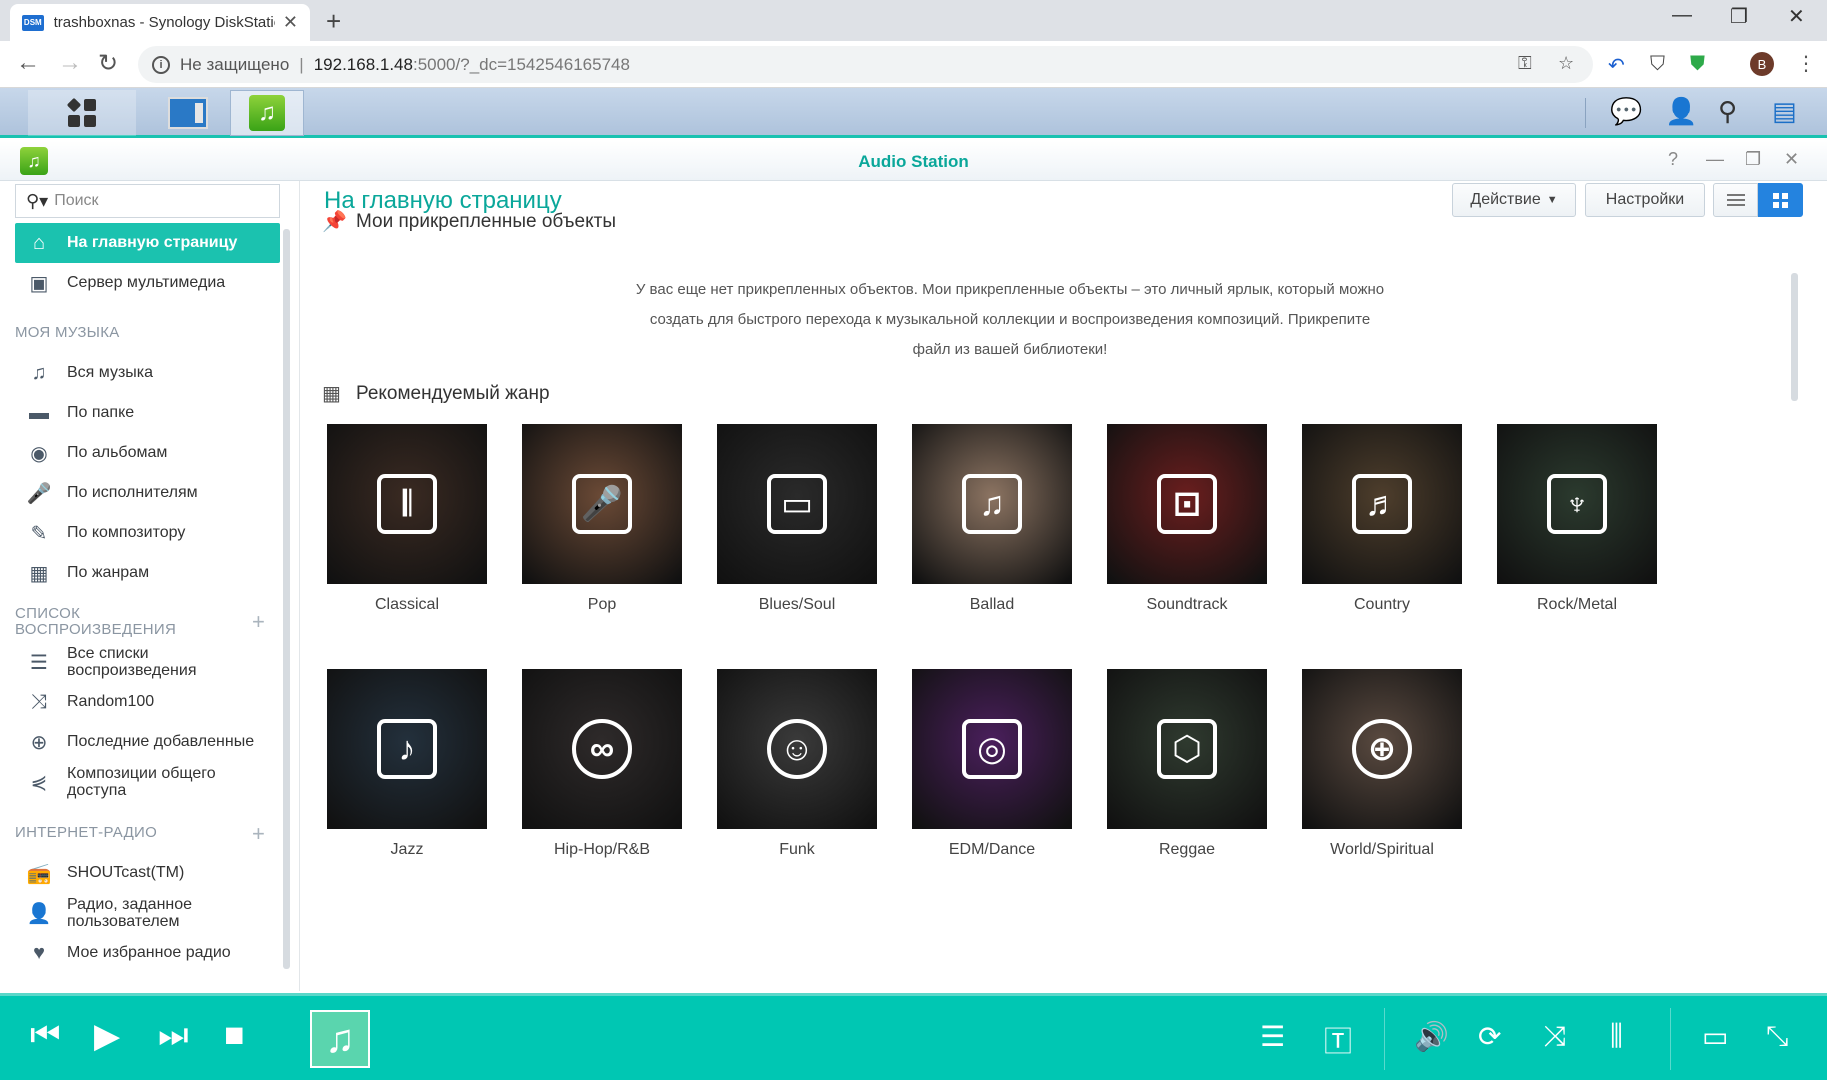  Describe the element at coordinates (1616, 65) in the screenshot. I see `undo-extension-icon: ↶` at that location.